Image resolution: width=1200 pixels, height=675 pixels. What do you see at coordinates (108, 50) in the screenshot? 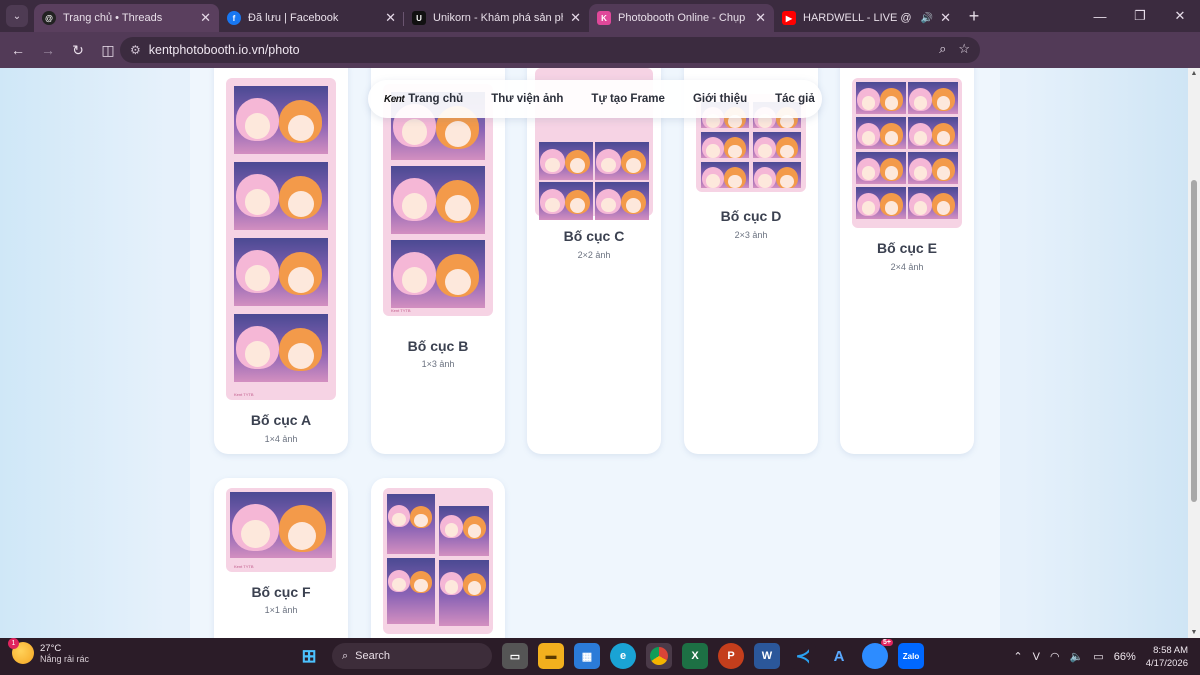
I see `split-view-icon: ◫` at bounding box center [108, 50].